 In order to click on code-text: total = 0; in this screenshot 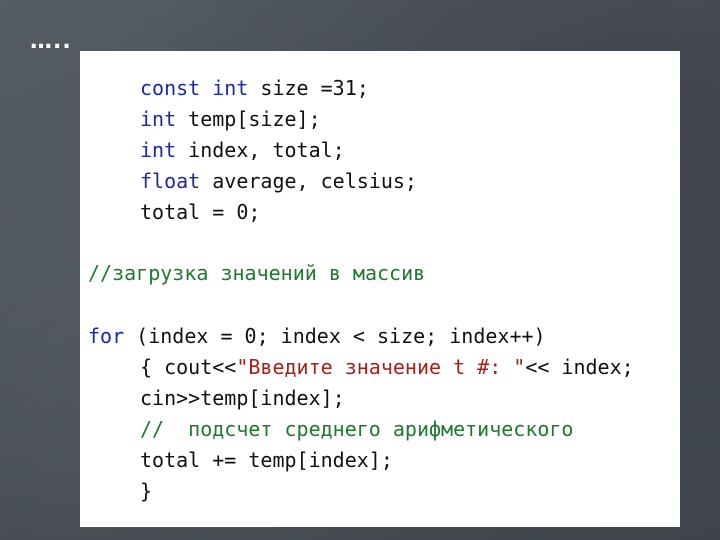, I will do `click(200, 212)`.